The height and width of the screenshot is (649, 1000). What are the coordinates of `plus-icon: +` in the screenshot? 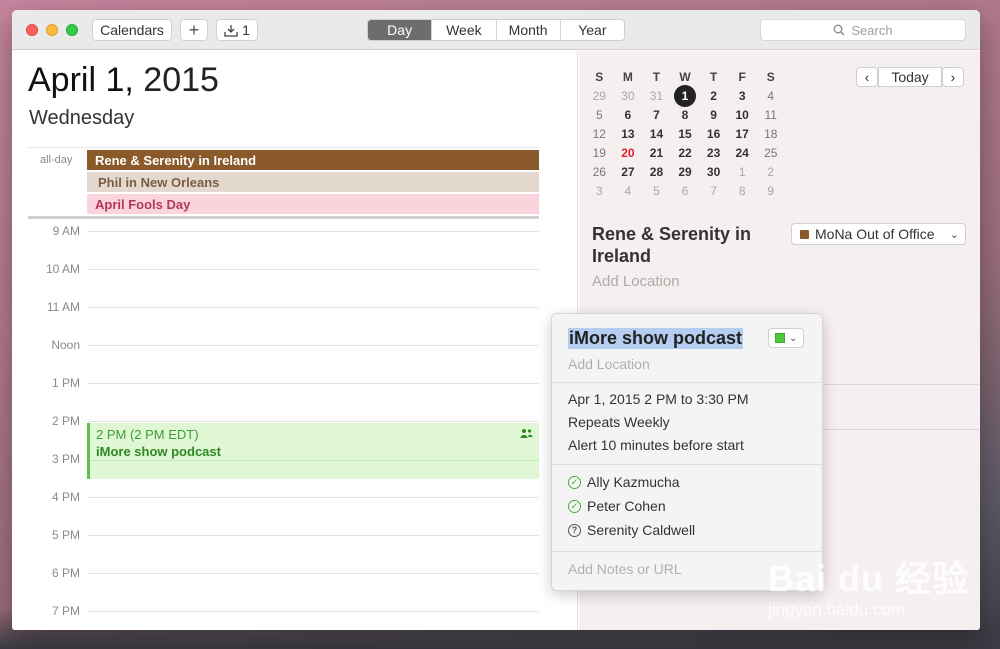 It's located at (194, 29).